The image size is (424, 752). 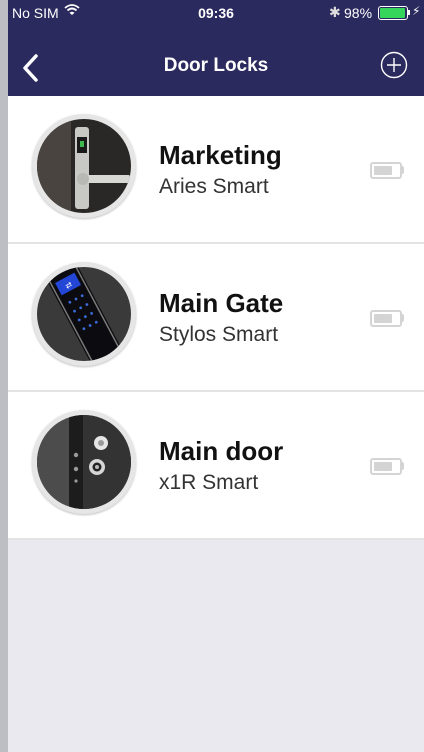 What do you see at coordinates (84, 314) in the screenshot?
I see `lock-image-keypad: ⇄` at bounding box center [84, 314].